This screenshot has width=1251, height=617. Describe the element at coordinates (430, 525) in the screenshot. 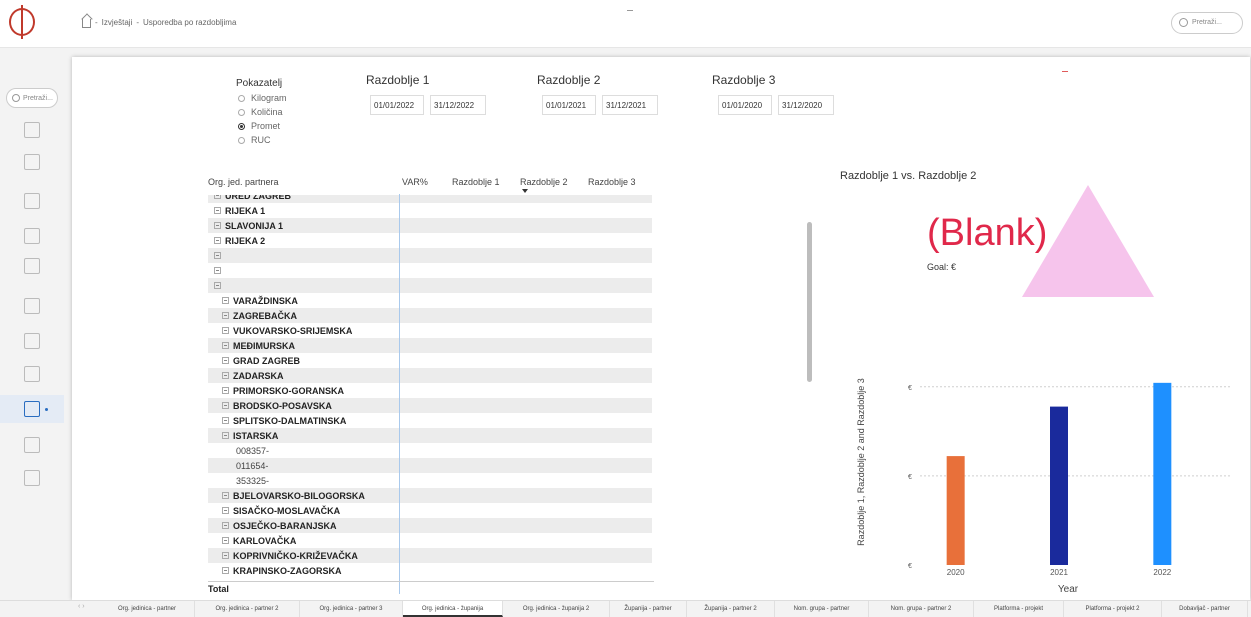

I see `table-row: OSJEČKO-BARANJSKA` at that location.